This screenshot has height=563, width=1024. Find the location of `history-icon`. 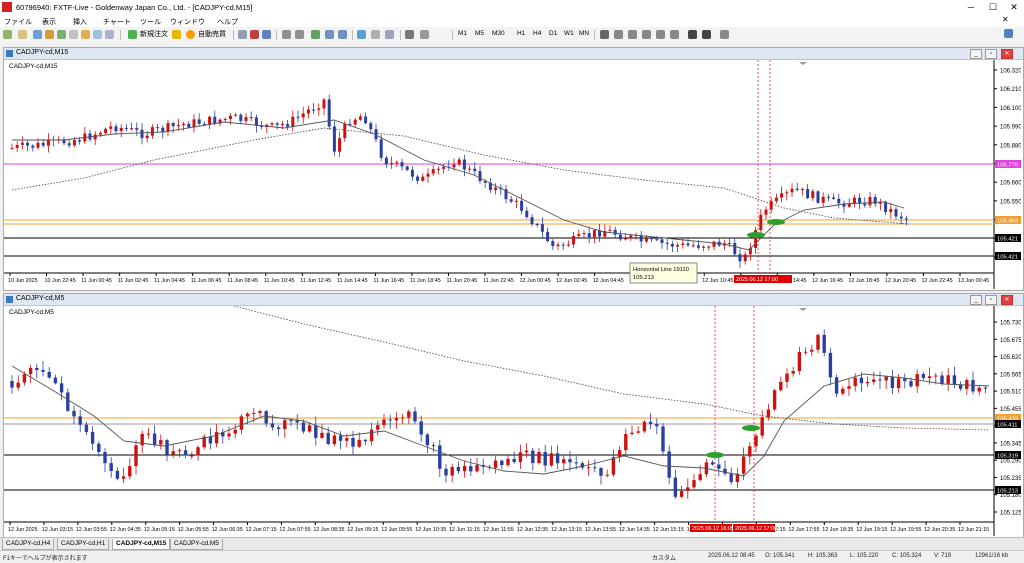

history-icon is located at coordinates (109, 34).